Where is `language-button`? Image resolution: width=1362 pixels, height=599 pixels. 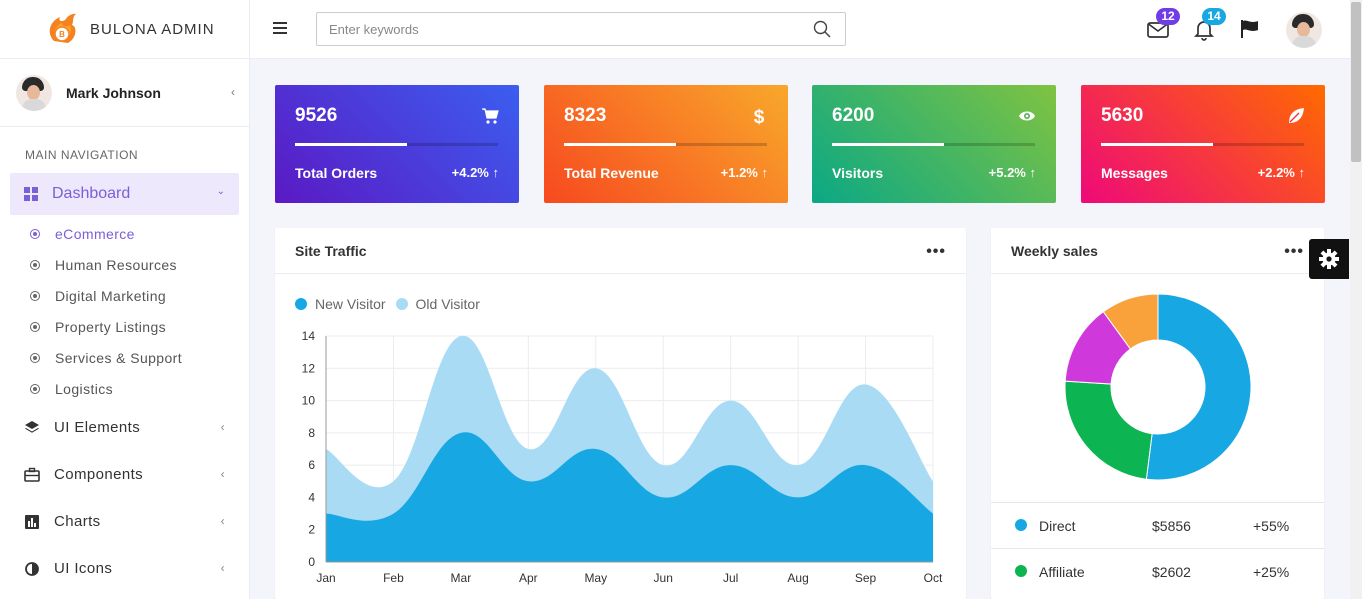
language-button is located at coordinates (1250, 29).